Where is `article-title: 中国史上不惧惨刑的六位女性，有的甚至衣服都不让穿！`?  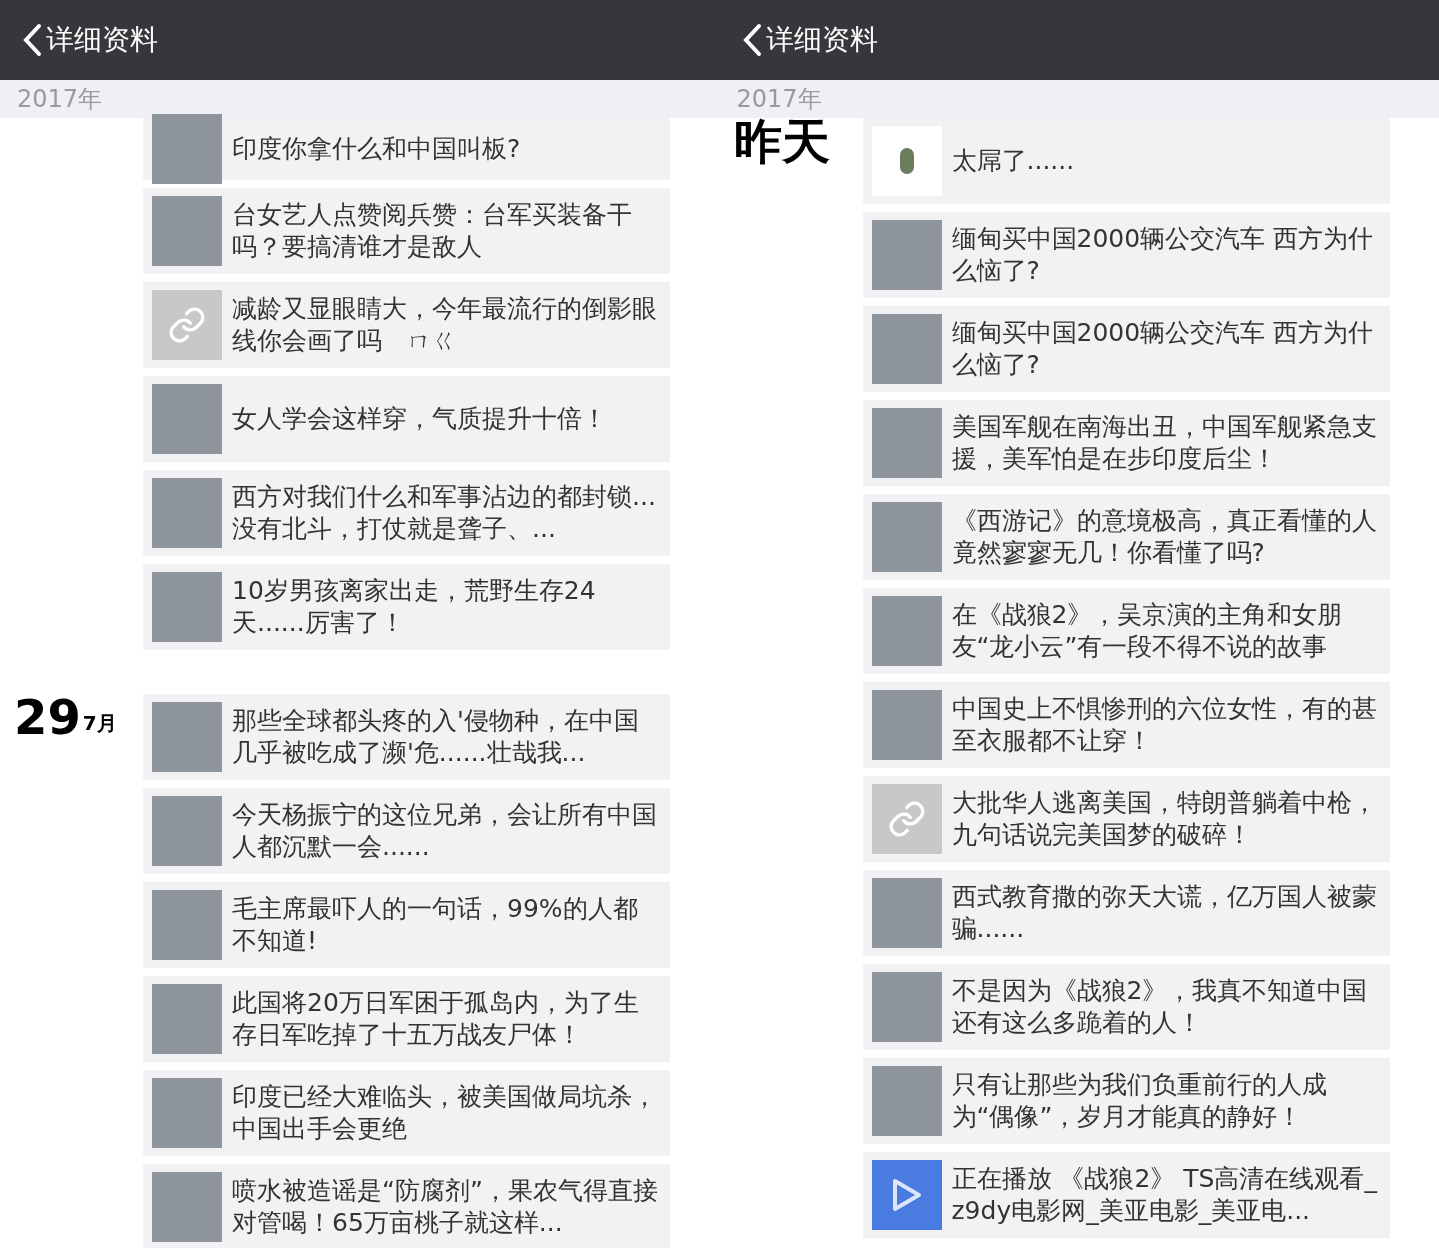
article-title: 中国史上不惧惨刑的六位女性，有的甚至衣服都不让穿！ is located at coordinates (1164, 725).